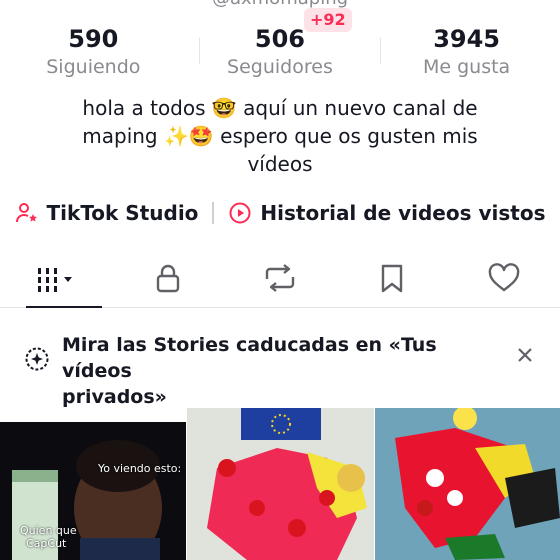 The width and height of the screenshot is (560, 560). Describe the element at coordinates (403, 213) in the screenshot. I see `watch-history-label: Historial de videos vistos` at that location.